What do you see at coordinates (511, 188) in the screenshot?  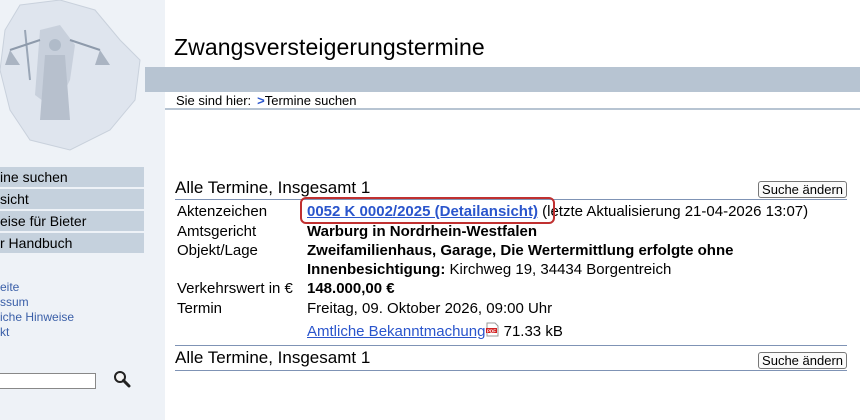 I see `results-heading-top: Alle Termine, Insgesamt 1 Suche ändern` at bounding box center [511, 188].